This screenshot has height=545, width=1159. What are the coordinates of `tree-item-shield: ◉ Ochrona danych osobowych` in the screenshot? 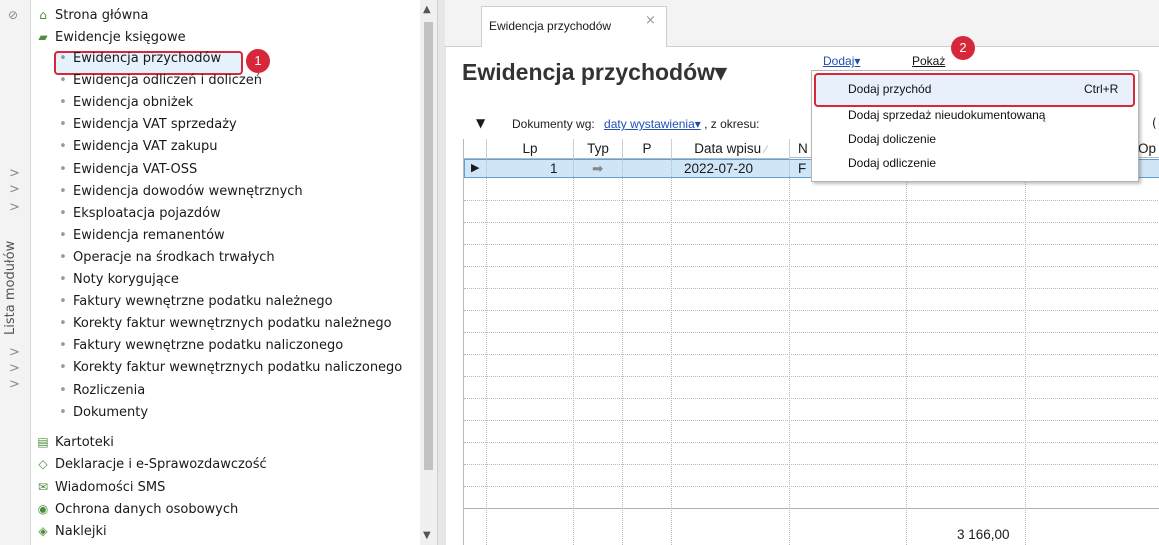 It's located at (137, 509).